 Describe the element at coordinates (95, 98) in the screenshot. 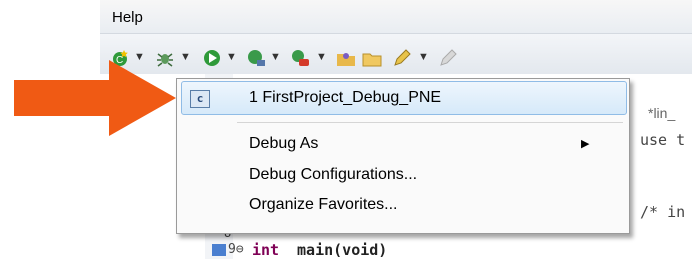

I see `pointer-arrow-icon` at that location.